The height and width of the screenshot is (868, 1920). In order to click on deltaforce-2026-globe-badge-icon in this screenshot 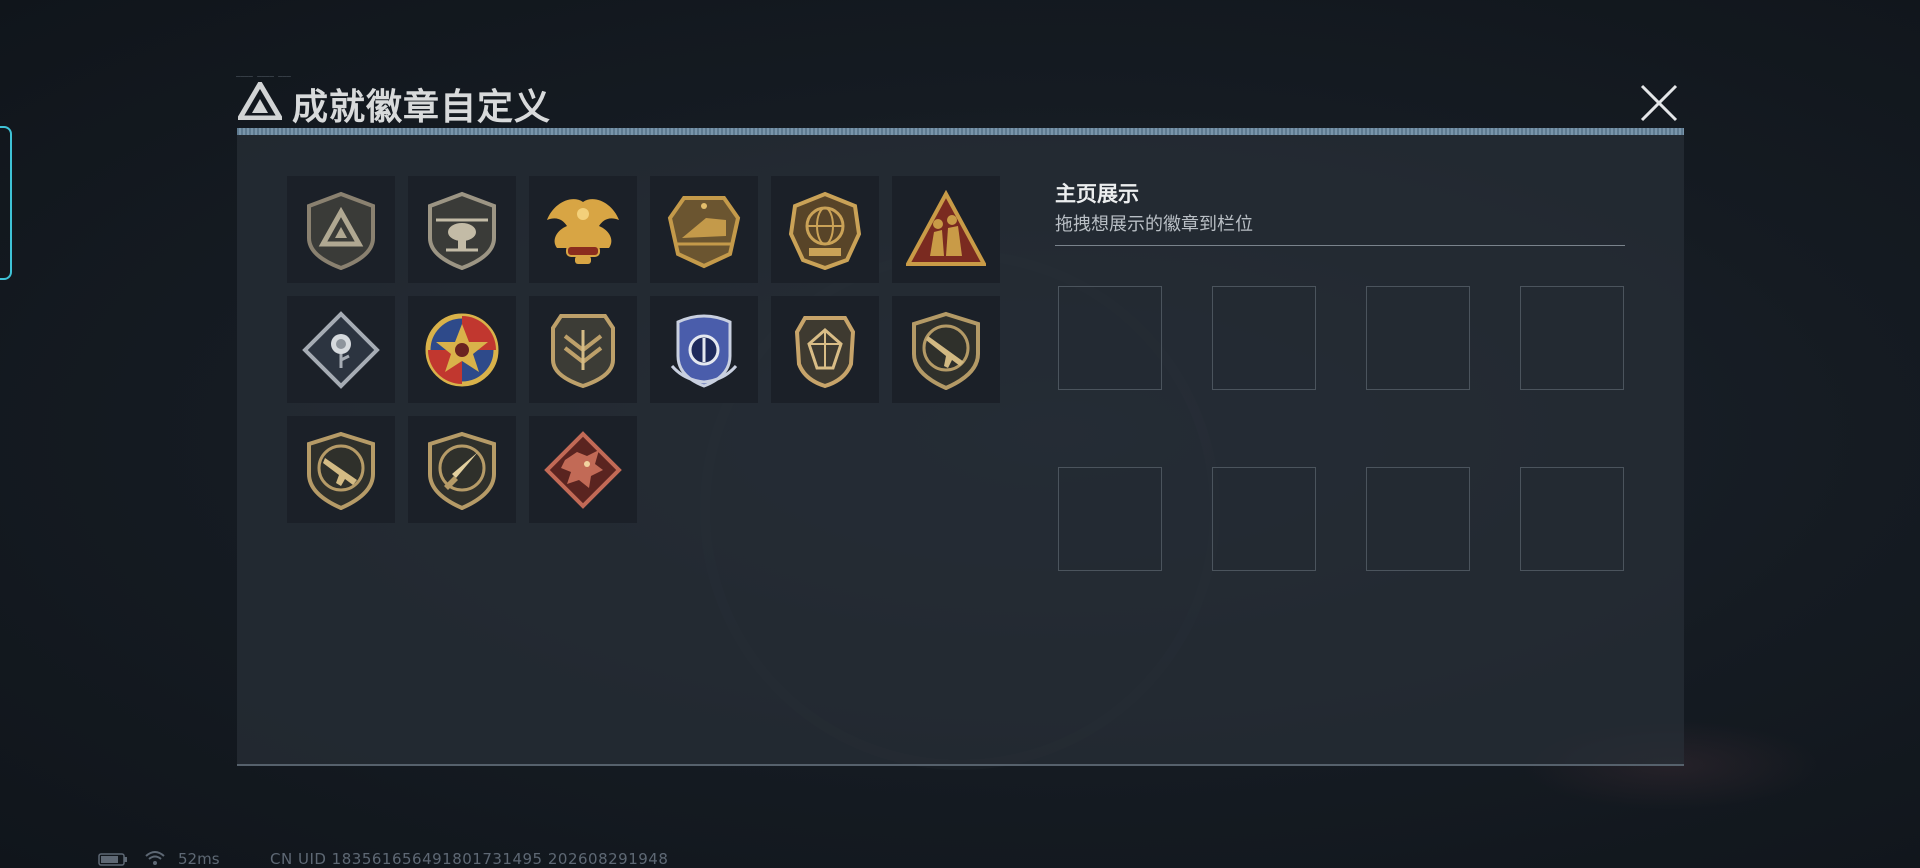, I will do `click(825, 230)`.